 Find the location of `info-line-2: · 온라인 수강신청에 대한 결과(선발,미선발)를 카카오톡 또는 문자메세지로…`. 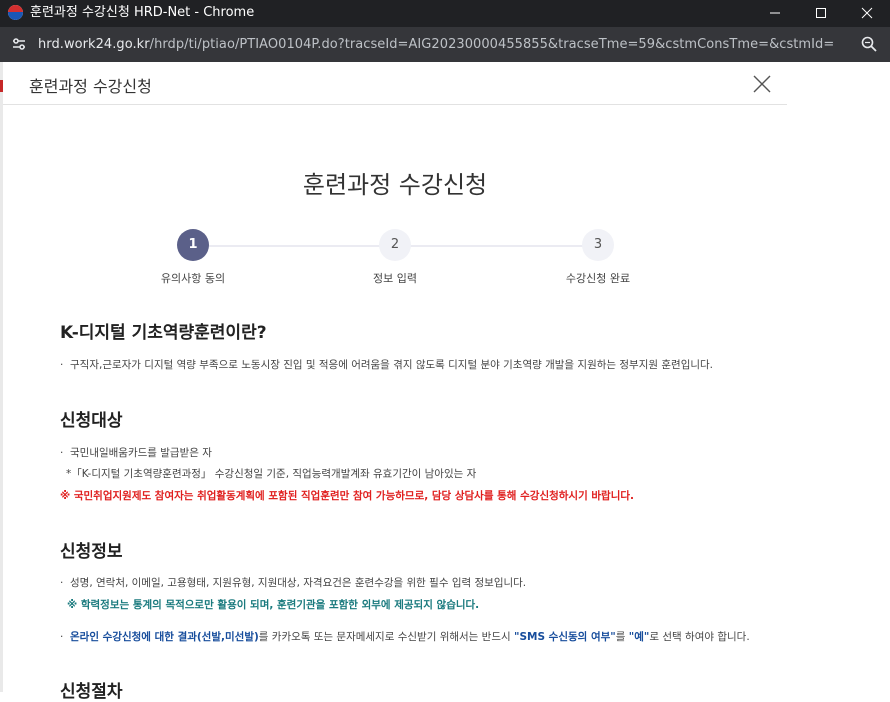

info-line-2: · 온라인 수강신청에 대한 결과(선발,미선발)를 카카오톡 또는 문자메세지로… is located at coordinates (405, 637).